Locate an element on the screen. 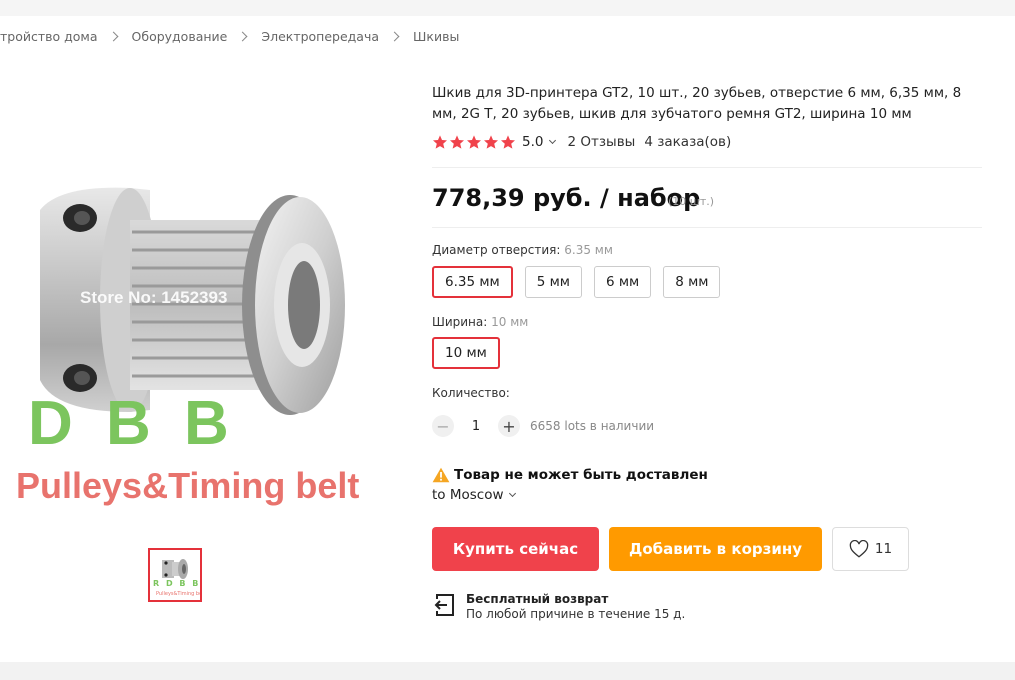 The width and height of the screenshot is (1015, 680). bore-option-5: 5 мм is located at coordinates (553, 282).